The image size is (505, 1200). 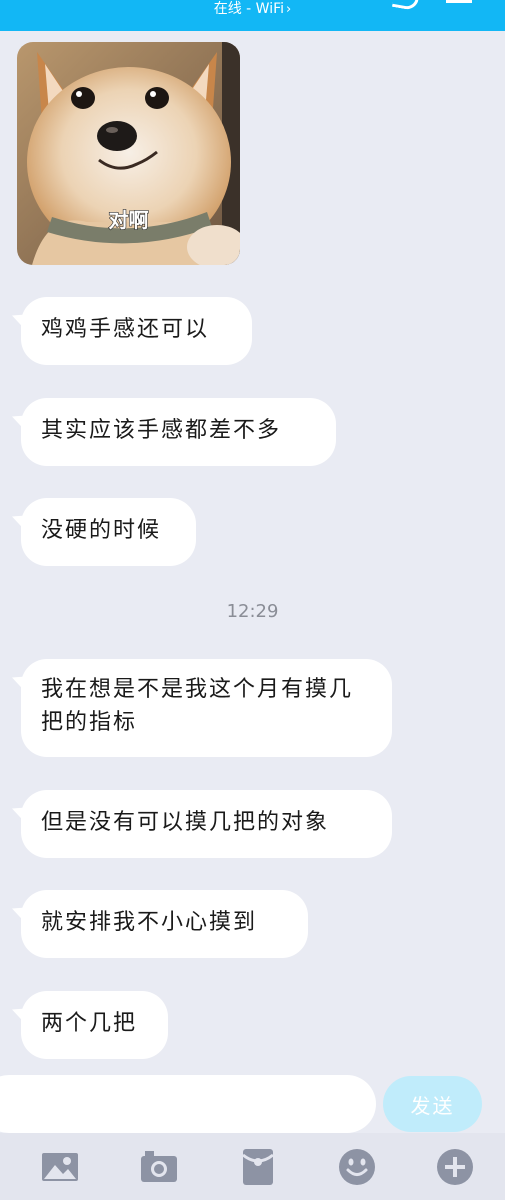 What do you see at coordinates (185, 822) in the screenshot?
I see `message-text: 但是没有可以摸几把的对象` at bounding box center [185, 822].